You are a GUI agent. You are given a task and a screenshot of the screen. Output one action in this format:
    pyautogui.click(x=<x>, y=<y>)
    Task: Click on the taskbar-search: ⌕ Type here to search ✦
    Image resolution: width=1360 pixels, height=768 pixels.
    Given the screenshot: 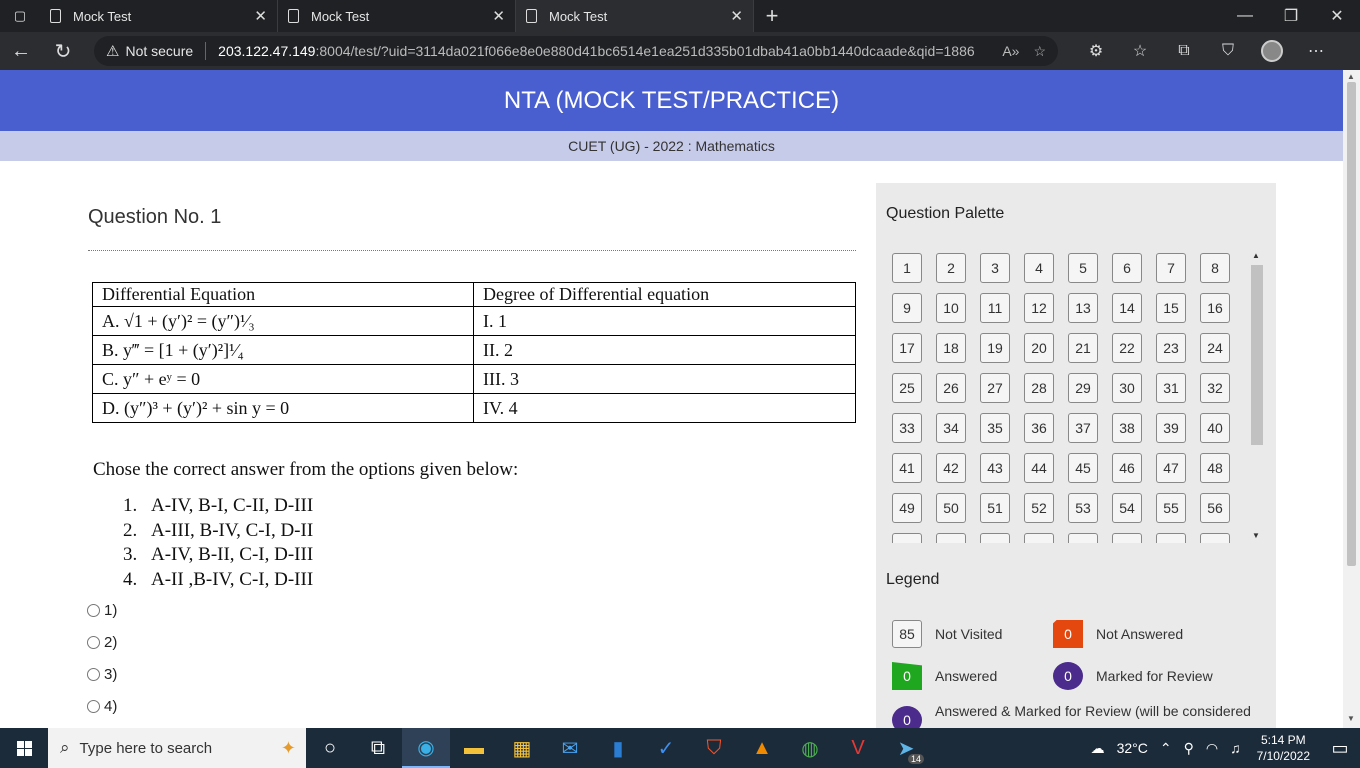 What is the action you would take?
    pyautogui.click(x=177, y=748)
    